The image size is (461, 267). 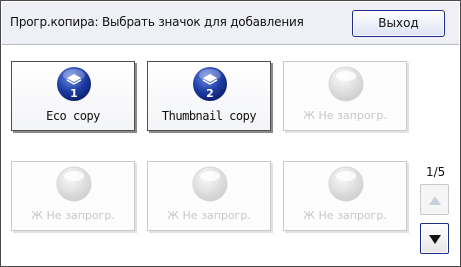 I want to click on arrow-down-icon, so click(x=435, y=239).